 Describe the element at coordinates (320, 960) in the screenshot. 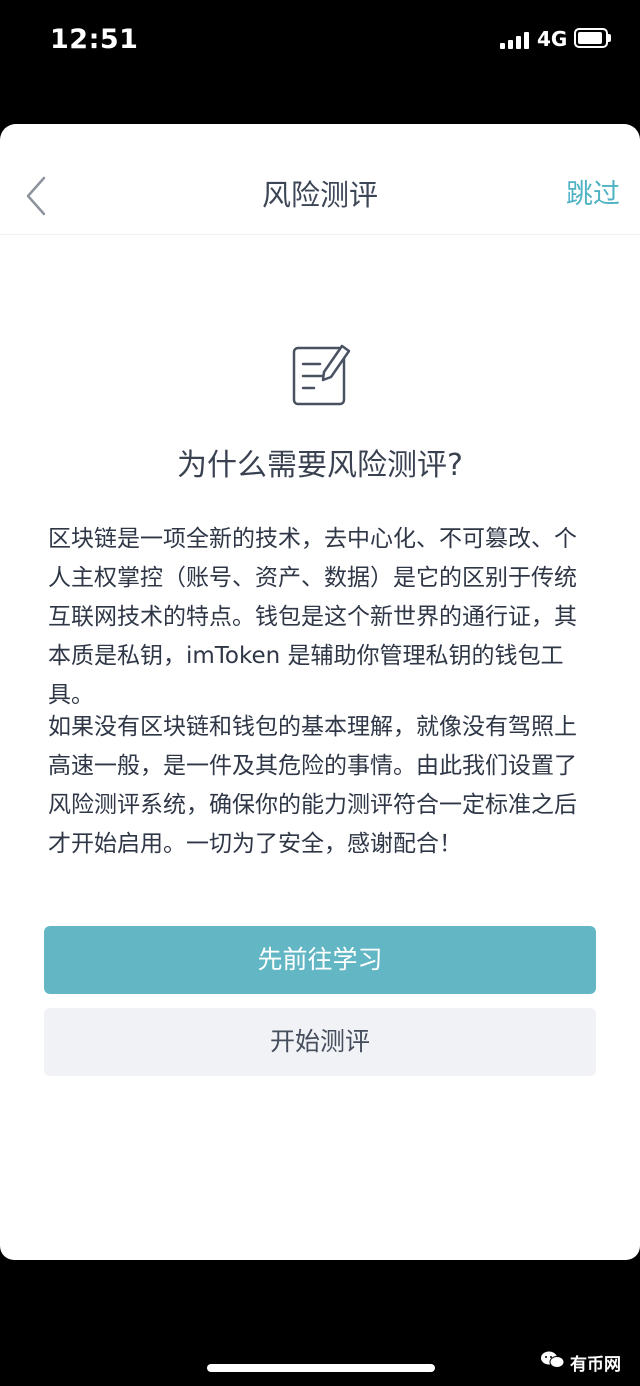

I see `learn-first-button: 先前往学习` at that location.